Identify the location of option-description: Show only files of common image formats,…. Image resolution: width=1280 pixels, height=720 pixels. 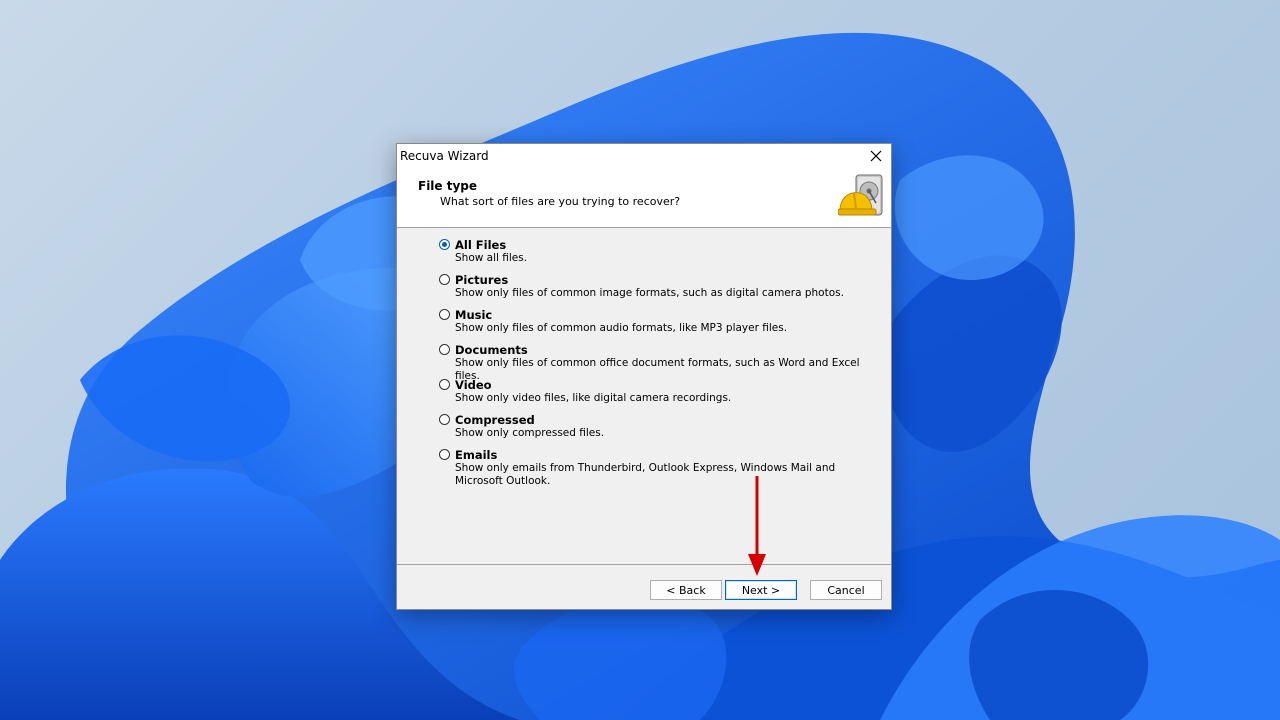
(649, 293).